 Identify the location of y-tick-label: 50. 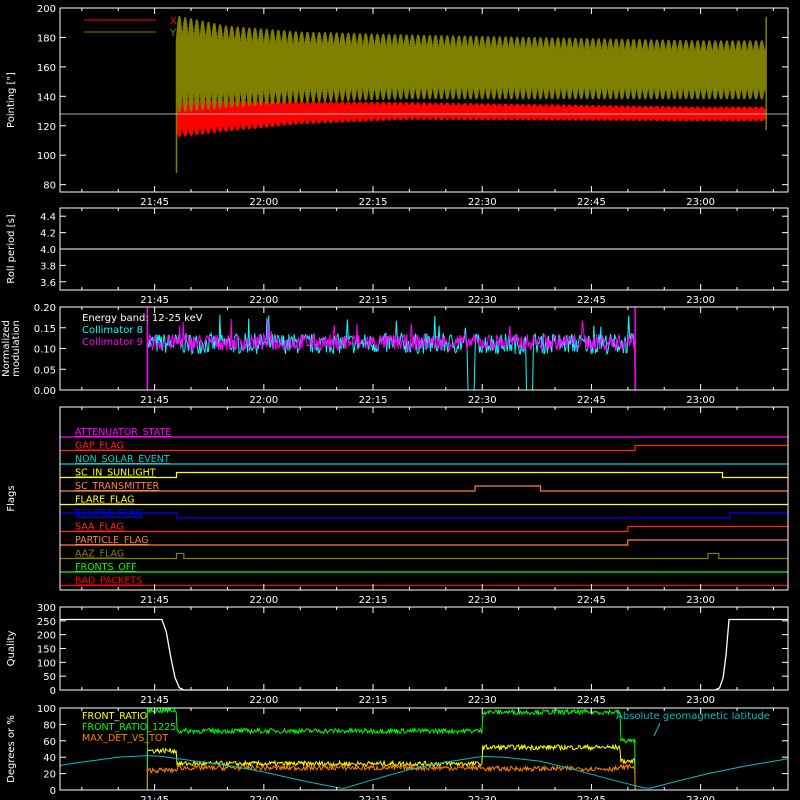
(49, 677).